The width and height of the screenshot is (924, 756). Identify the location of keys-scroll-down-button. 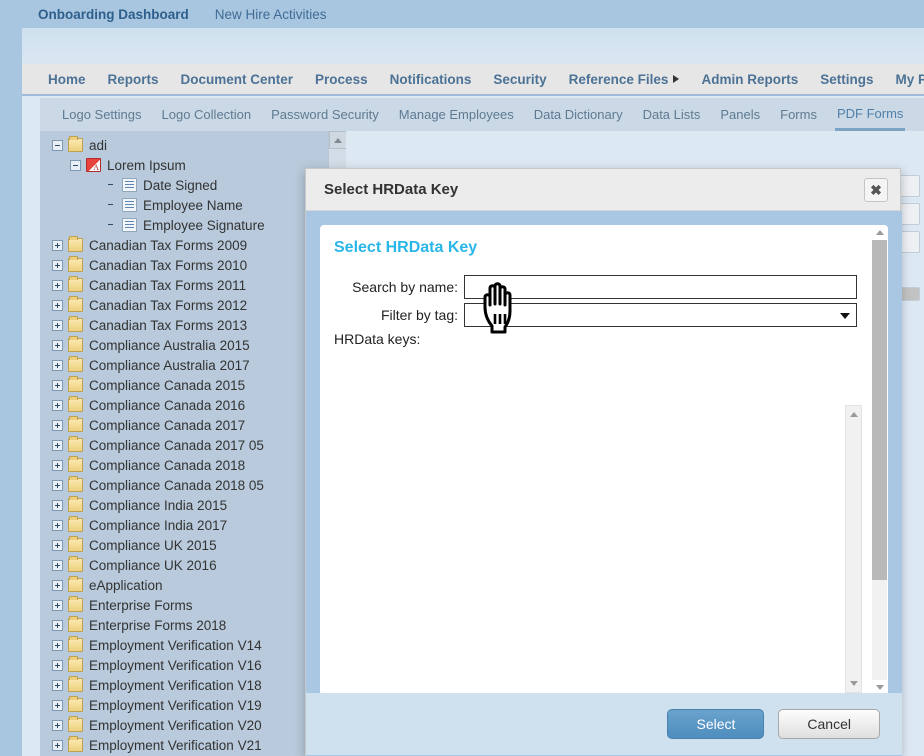
(853, 683).